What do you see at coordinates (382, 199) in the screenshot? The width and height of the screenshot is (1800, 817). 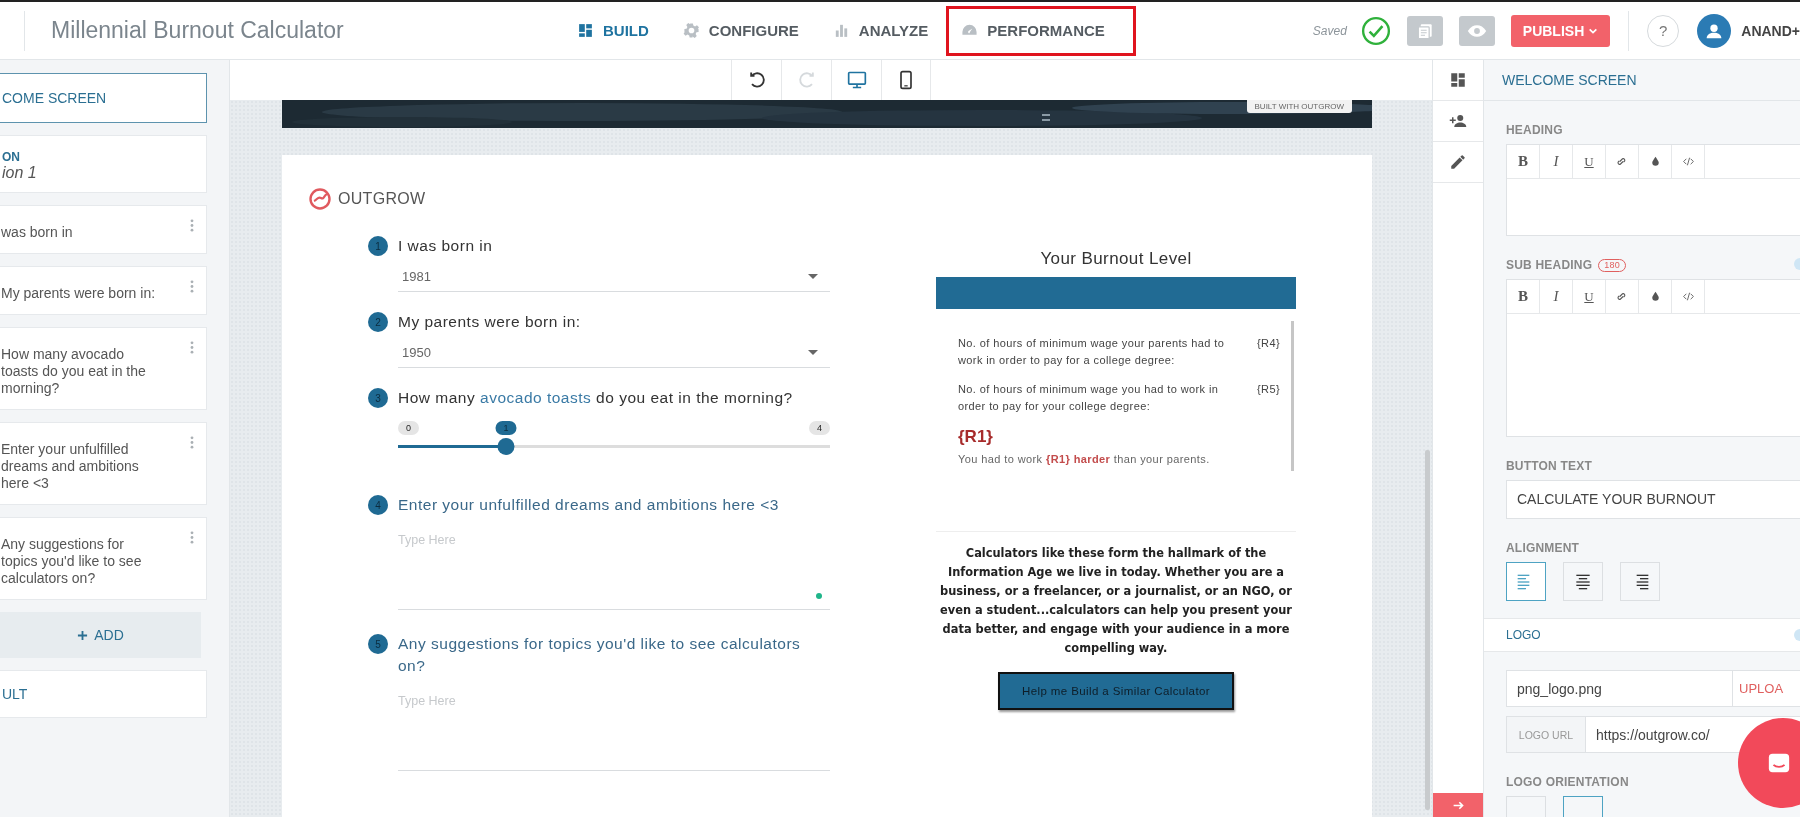 I see `logo-text: OUTGROW` at bounding box center [382, 199].